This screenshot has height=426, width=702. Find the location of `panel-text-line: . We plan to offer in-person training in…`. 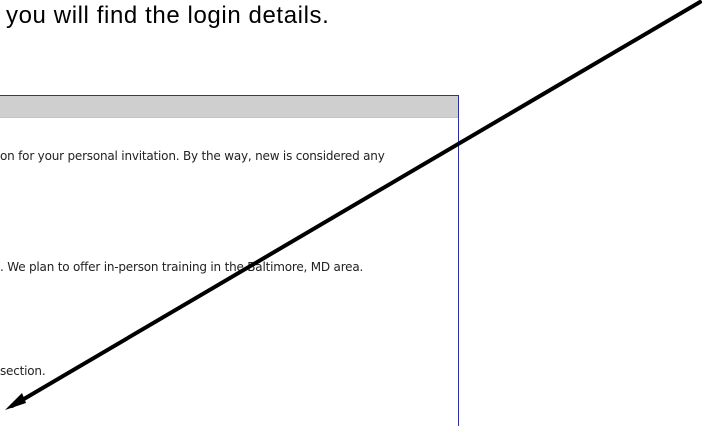

panel-text-line: . We plan to offer in-person training in… is located at coordinates (182, 267).